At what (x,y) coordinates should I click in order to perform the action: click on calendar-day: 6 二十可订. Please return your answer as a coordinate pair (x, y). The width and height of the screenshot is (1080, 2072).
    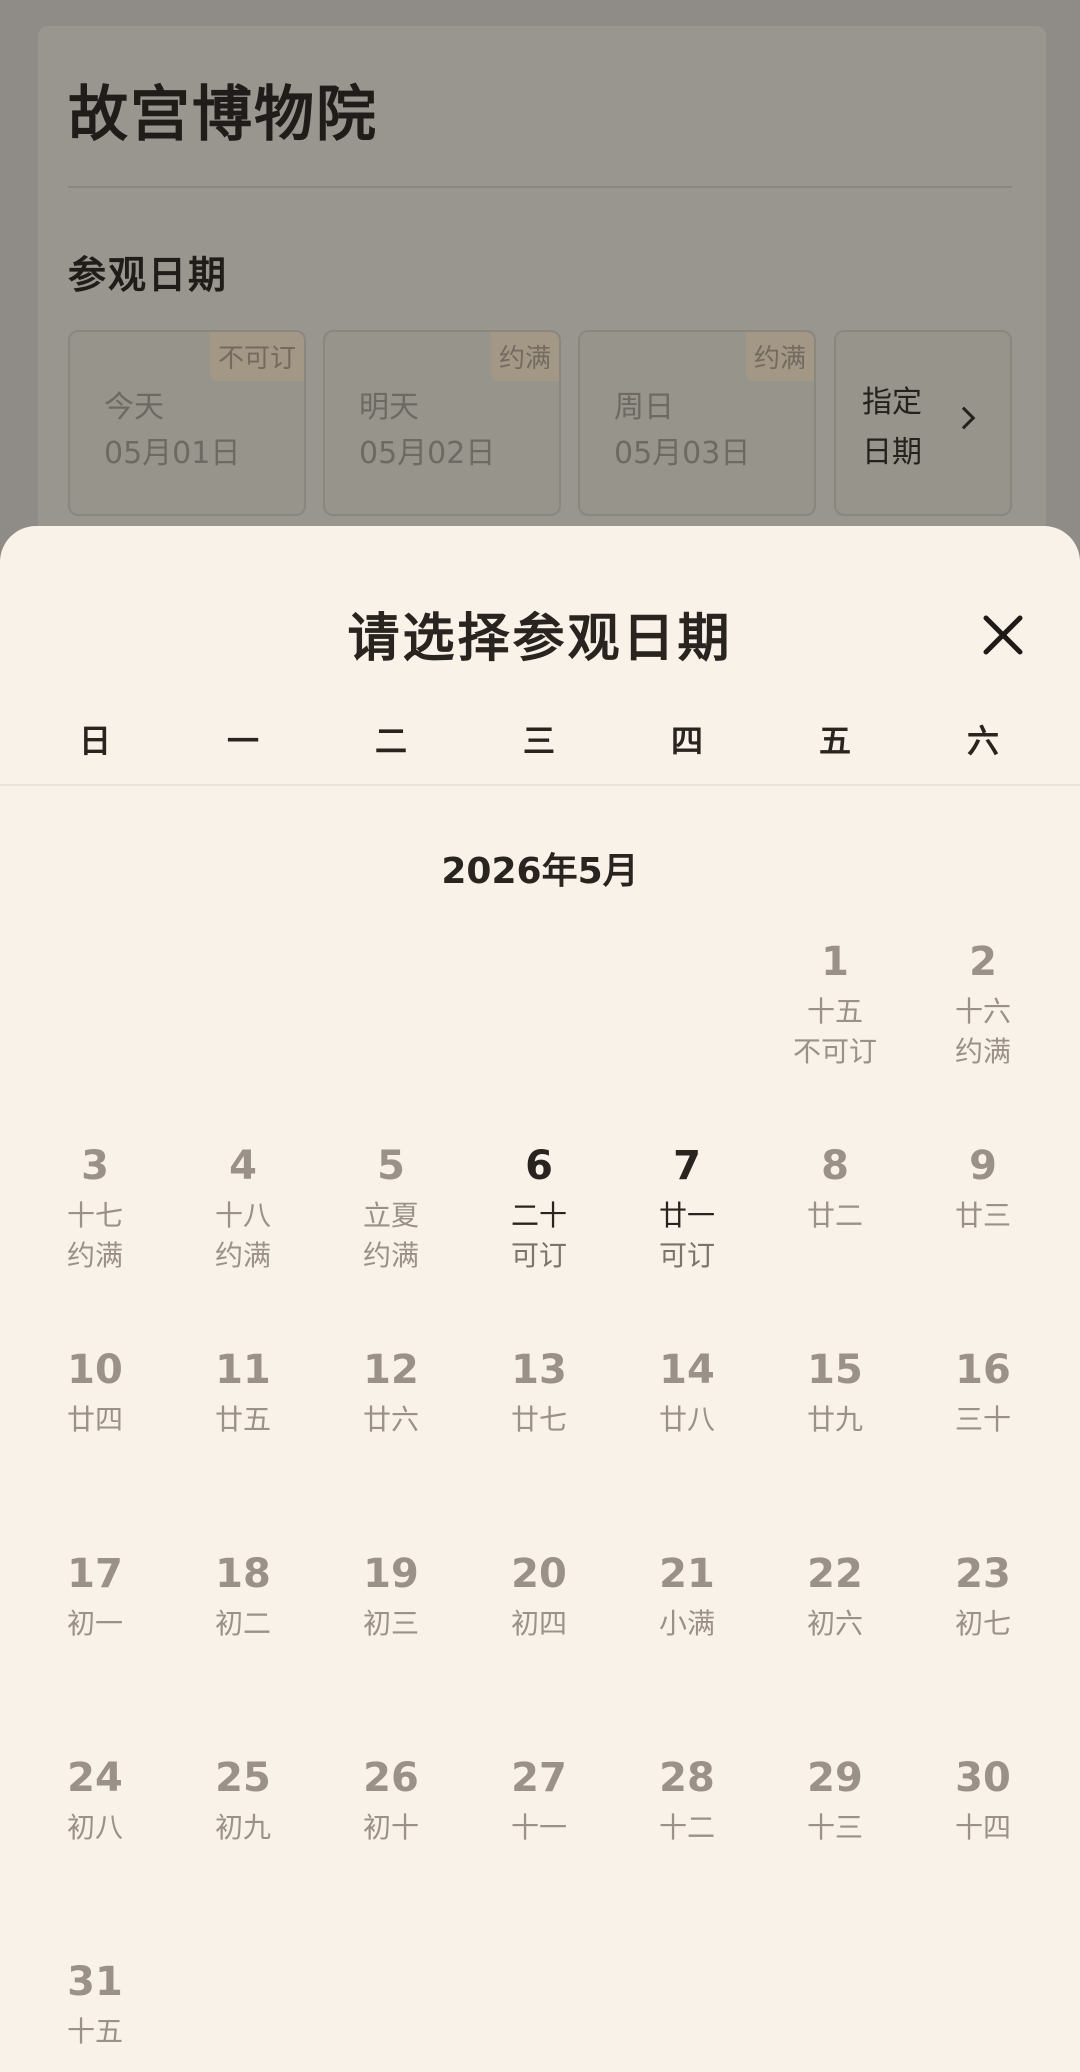
    Looking at the image, I should click on (539, 1217).